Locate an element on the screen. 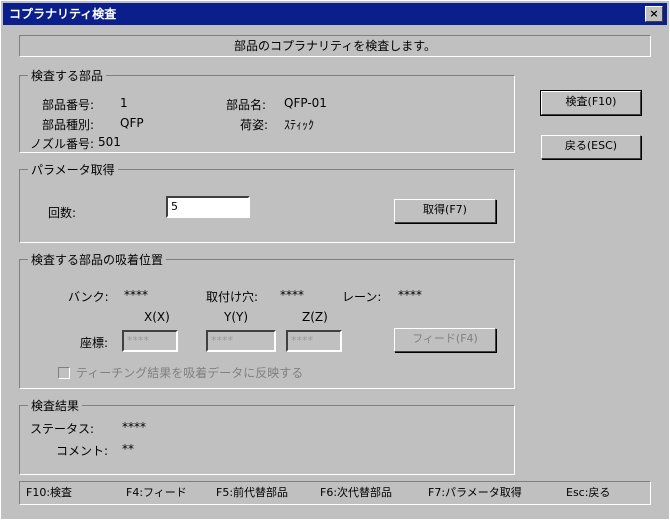 Image resolution: width=670 pixels, height=520 pixels. status-label: ステータス: is located at coordinates (62, 429).